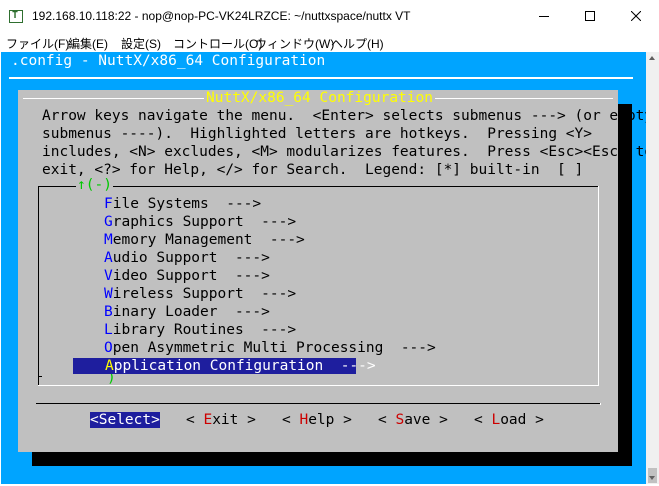  What do you see at coordinates (413, 420) in the screenshot?
I see `save-button: < Save >` at bounding box center [413, 420].